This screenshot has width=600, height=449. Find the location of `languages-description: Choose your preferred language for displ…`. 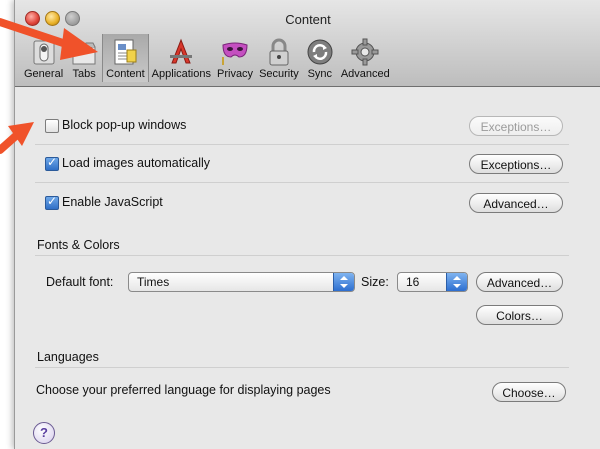

languages-description: Choose your preferred language for displ… is located at coordinates (183, 390).